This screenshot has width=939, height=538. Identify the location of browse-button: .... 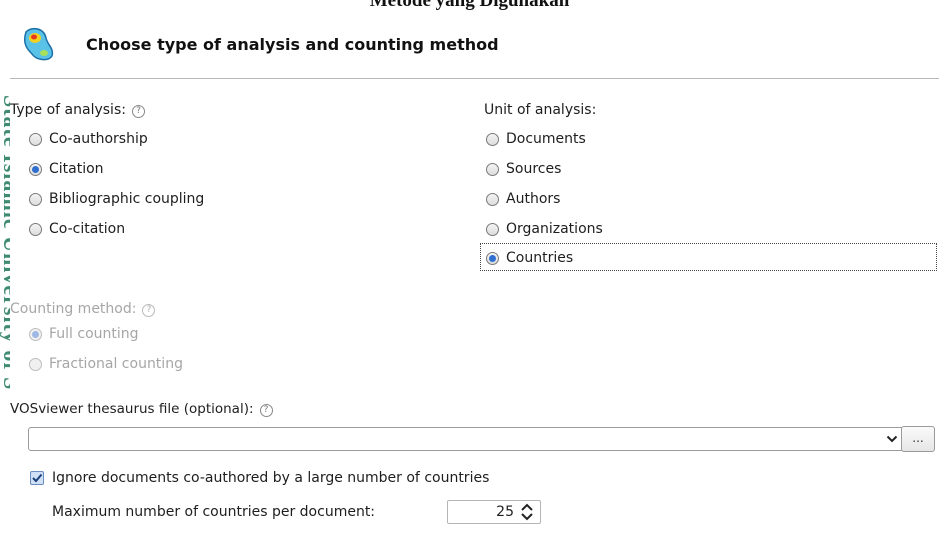
(918, 439).